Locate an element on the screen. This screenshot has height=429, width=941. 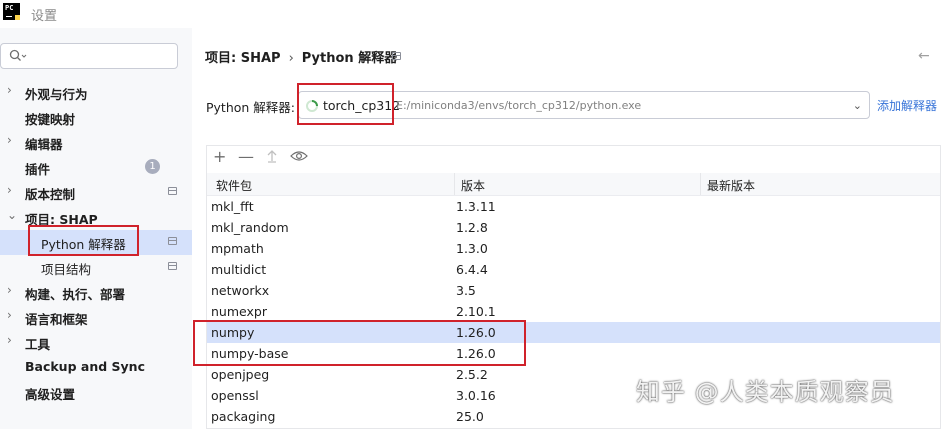
package-name-cell: openssl is located at coordinates (235, 395).